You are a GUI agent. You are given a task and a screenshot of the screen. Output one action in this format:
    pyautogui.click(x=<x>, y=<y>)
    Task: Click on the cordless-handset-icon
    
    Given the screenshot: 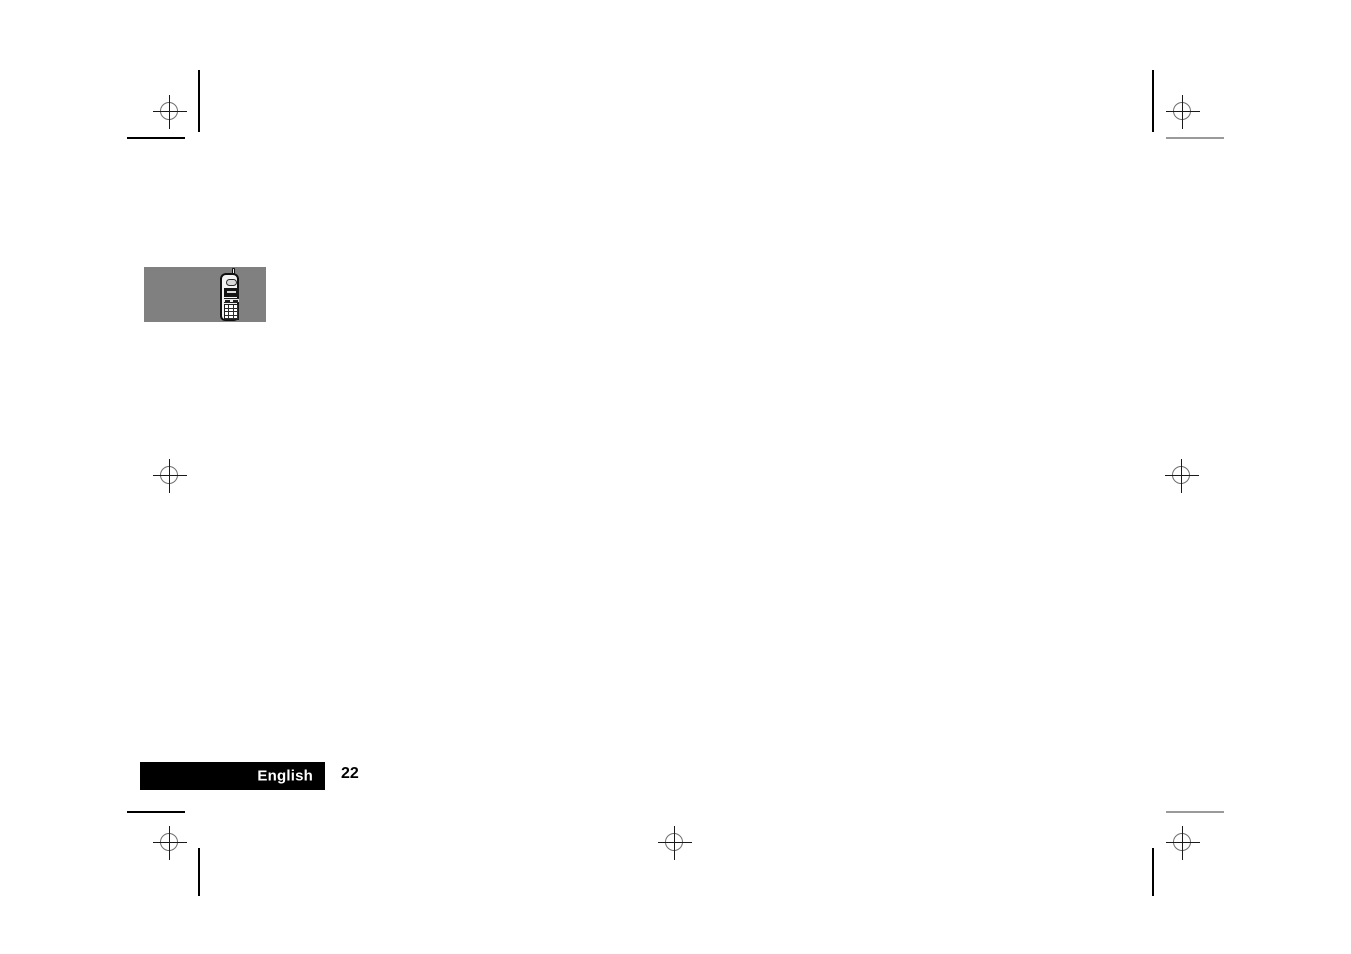 What is the action you would take?
    pyautogui.click(x=229, y=294)
    